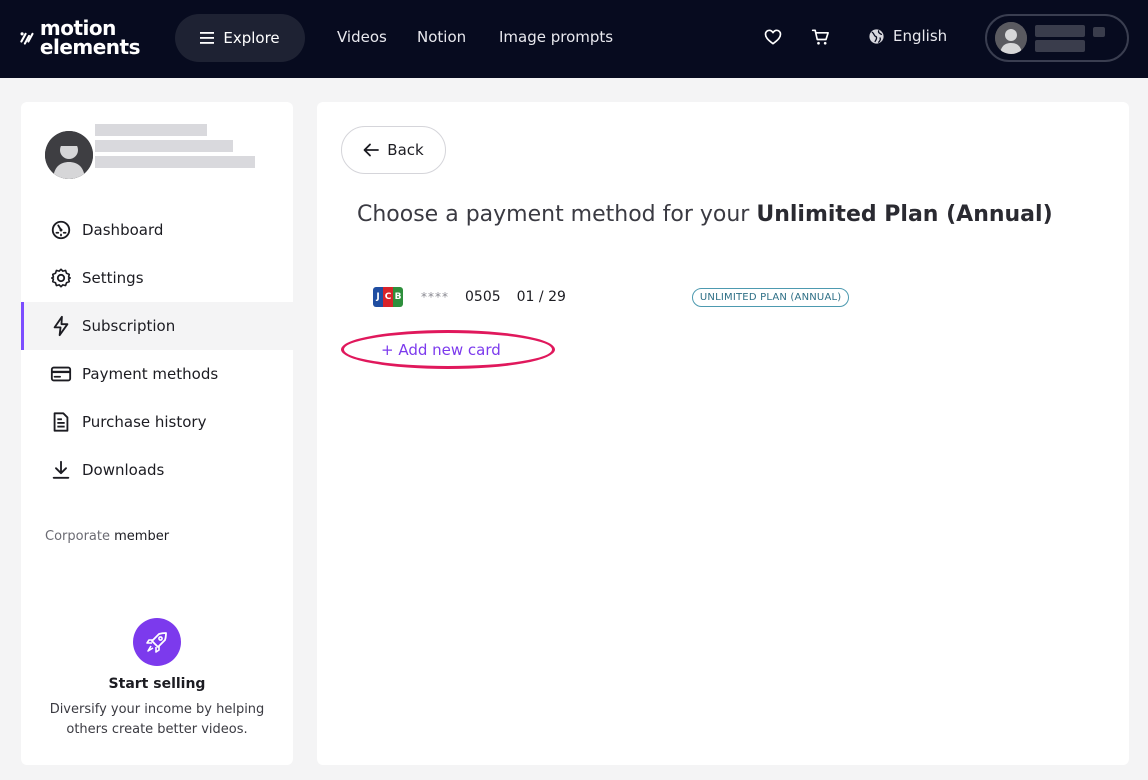 The height and width of the screenshot is (780, 1148). I want to click on heart-icon, so click(773, 37).